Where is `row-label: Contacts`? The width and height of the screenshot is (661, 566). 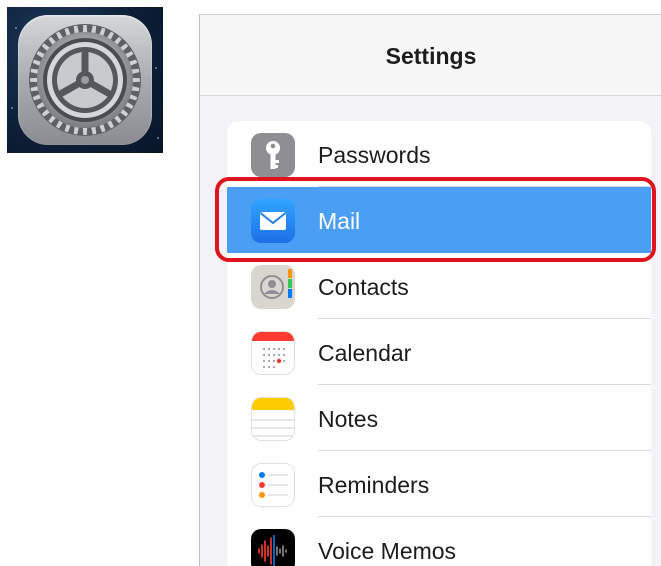 row-label: Contacts is located at coordinates (363, 287).